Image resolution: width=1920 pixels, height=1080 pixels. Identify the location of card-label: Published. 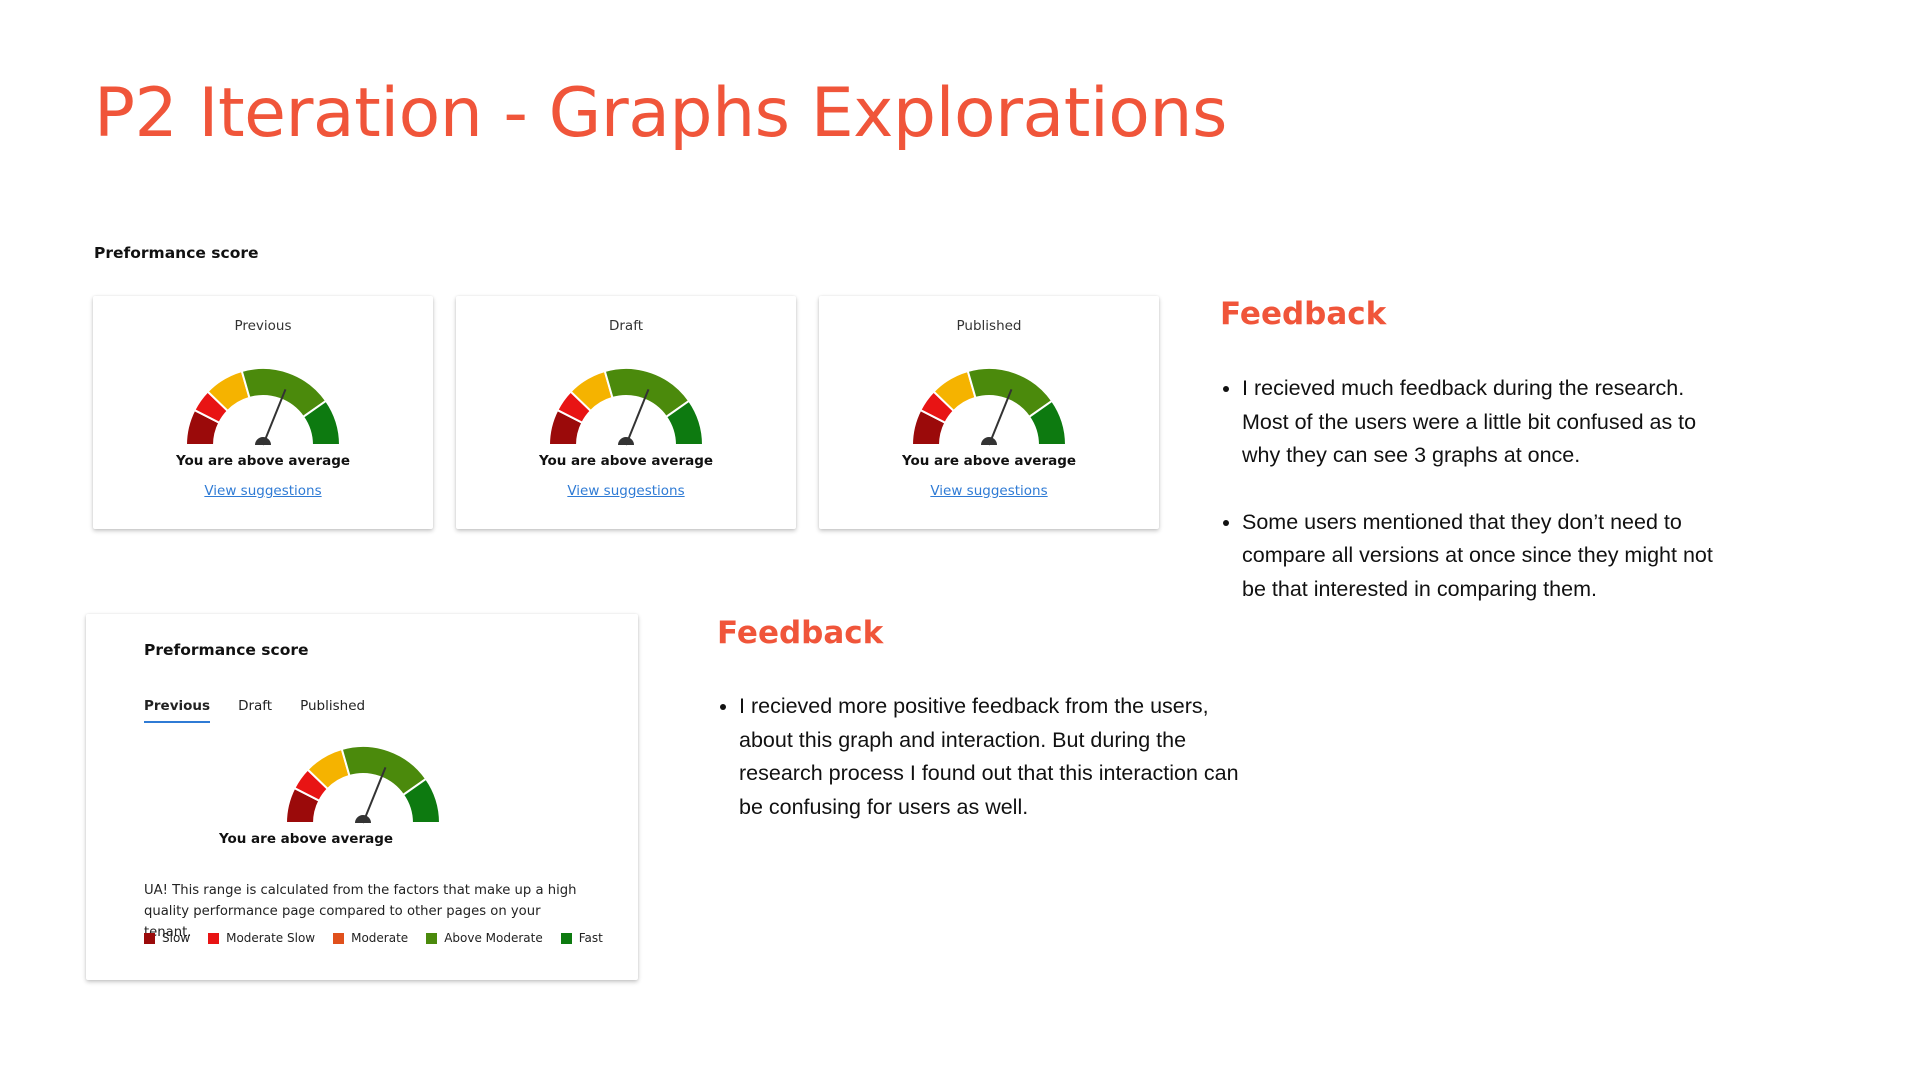
(989, 326).